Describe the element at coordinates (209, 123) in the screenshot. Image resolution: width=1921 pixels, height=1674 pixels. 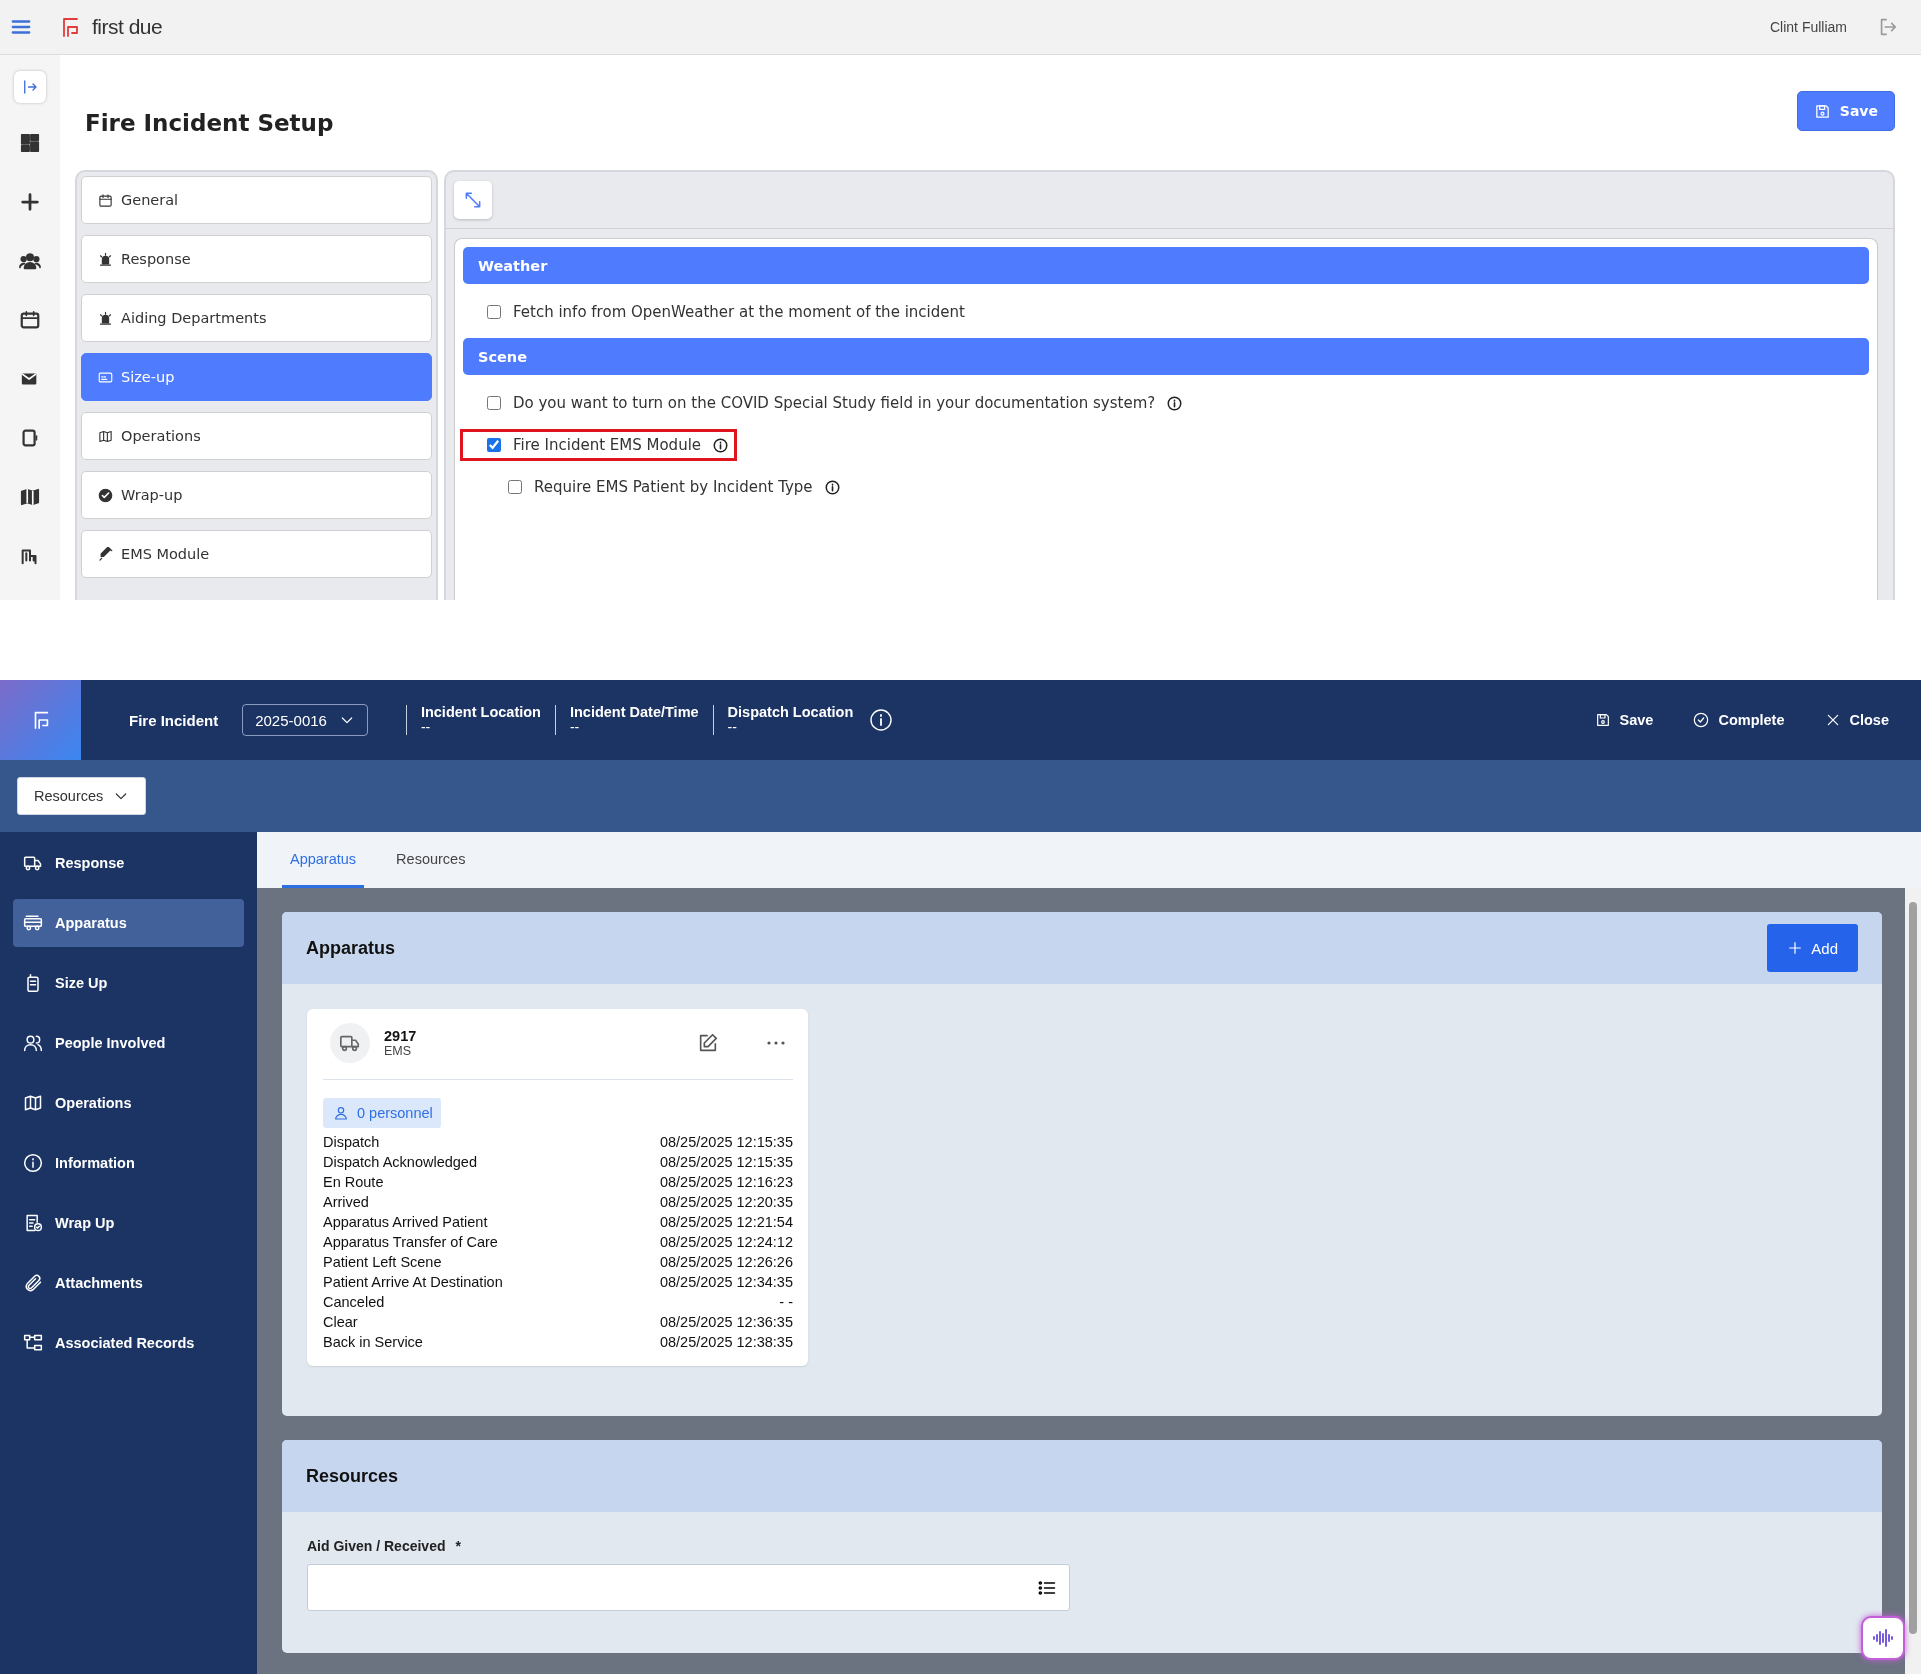
I see `page-title: Fire Incident Setup` at that location.